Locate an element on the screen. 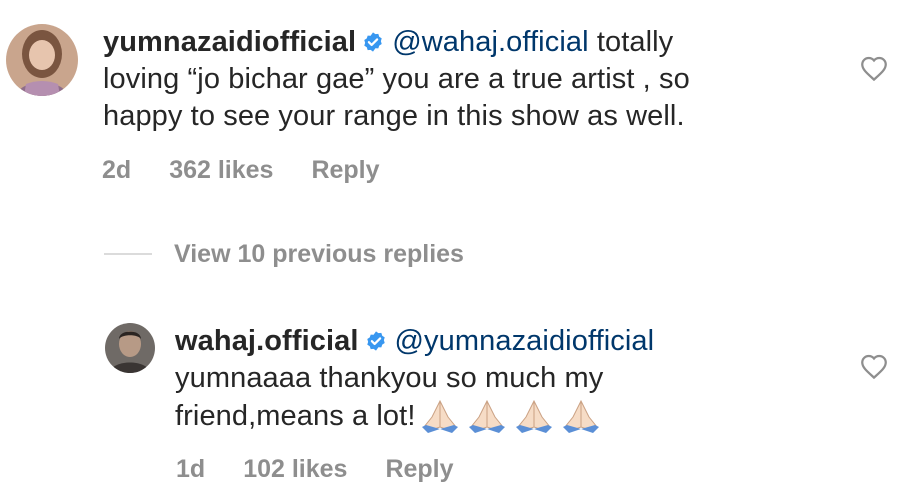  view-previous-replies-button: View 10 previous replies is located at coordinates (284, 254).